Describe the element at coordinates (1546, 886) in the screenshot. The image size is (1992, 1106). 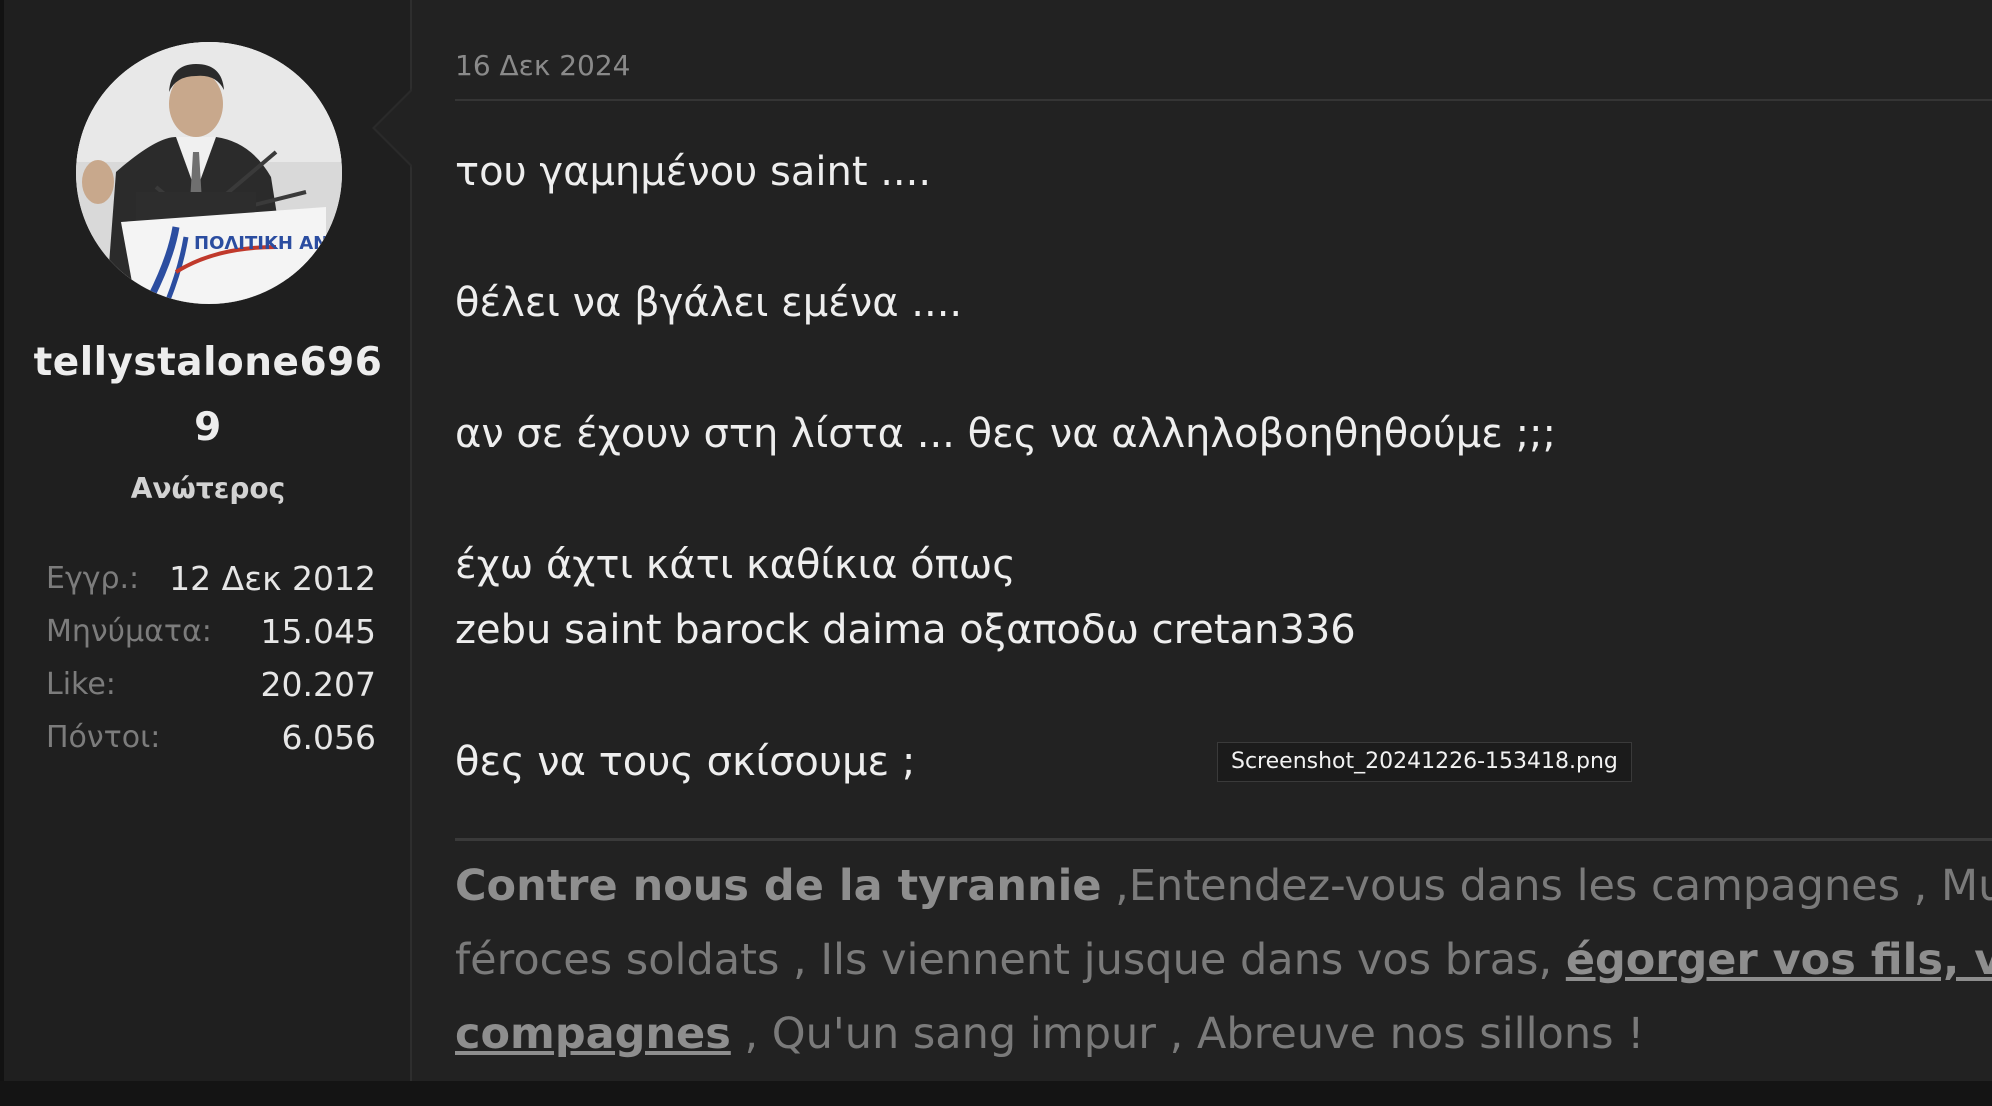
I see `signature-text: ,Entendez-vous dans les campagnes , Mug` at that location.